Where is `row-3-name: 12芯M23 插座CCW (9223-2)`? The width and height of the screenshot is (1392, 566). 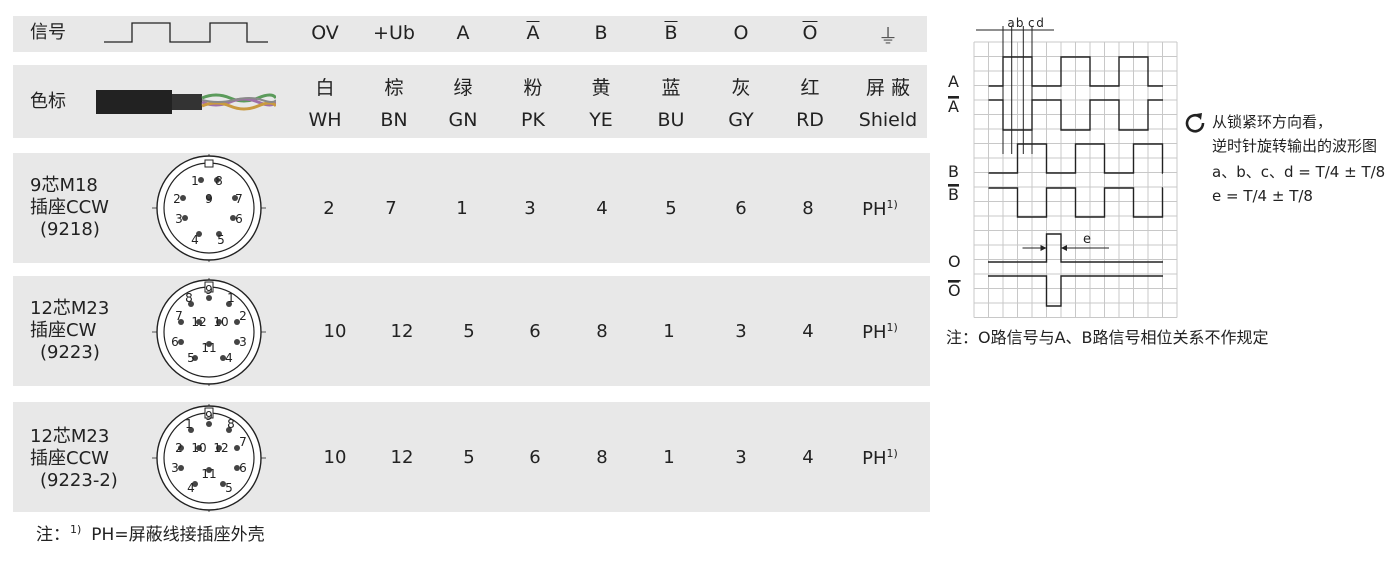
row-3-name: 12芯M23 插座CCW (9223-2) is located at coordinates (74, 458).